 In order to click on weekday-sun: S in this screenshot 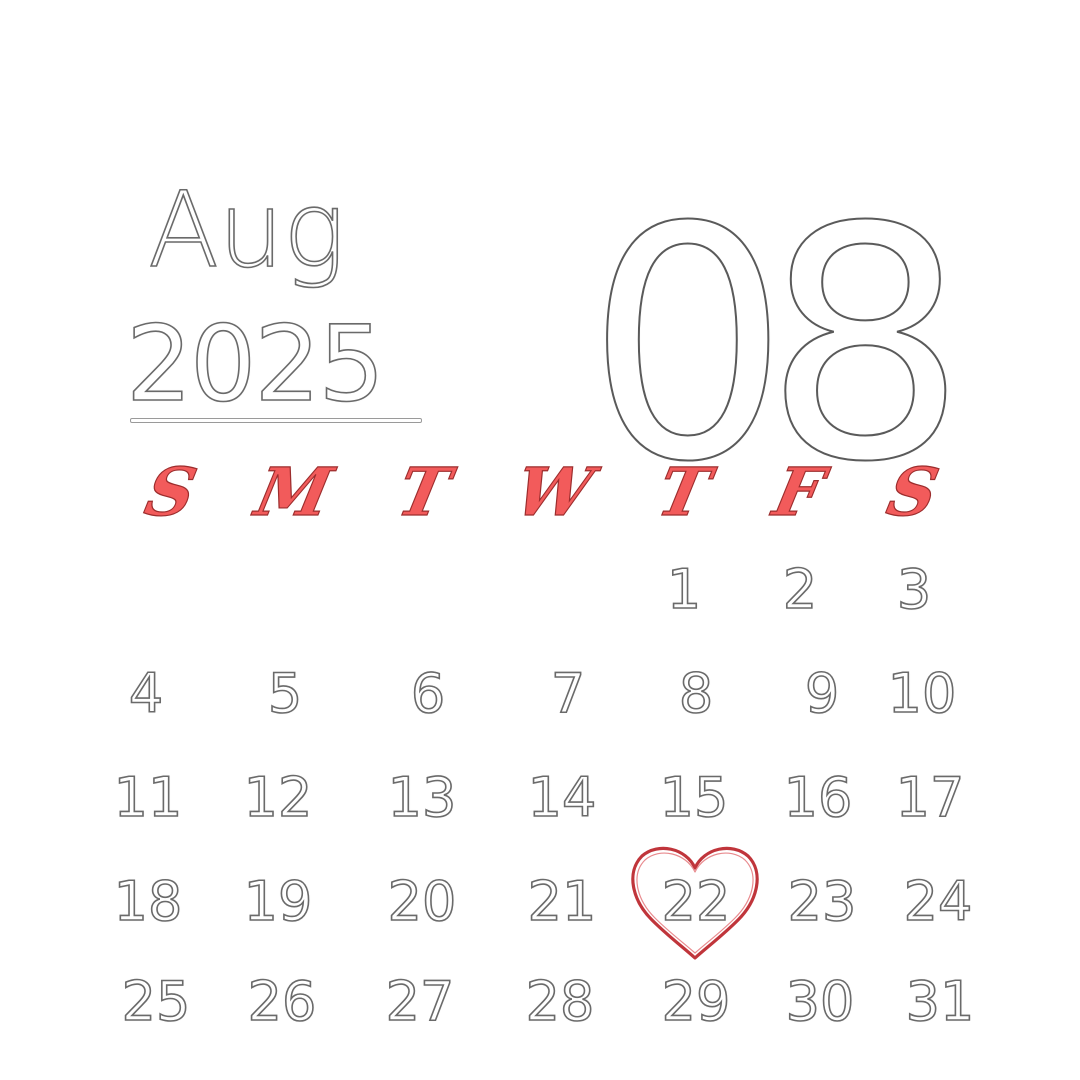, I will do `click(171, 491)`.